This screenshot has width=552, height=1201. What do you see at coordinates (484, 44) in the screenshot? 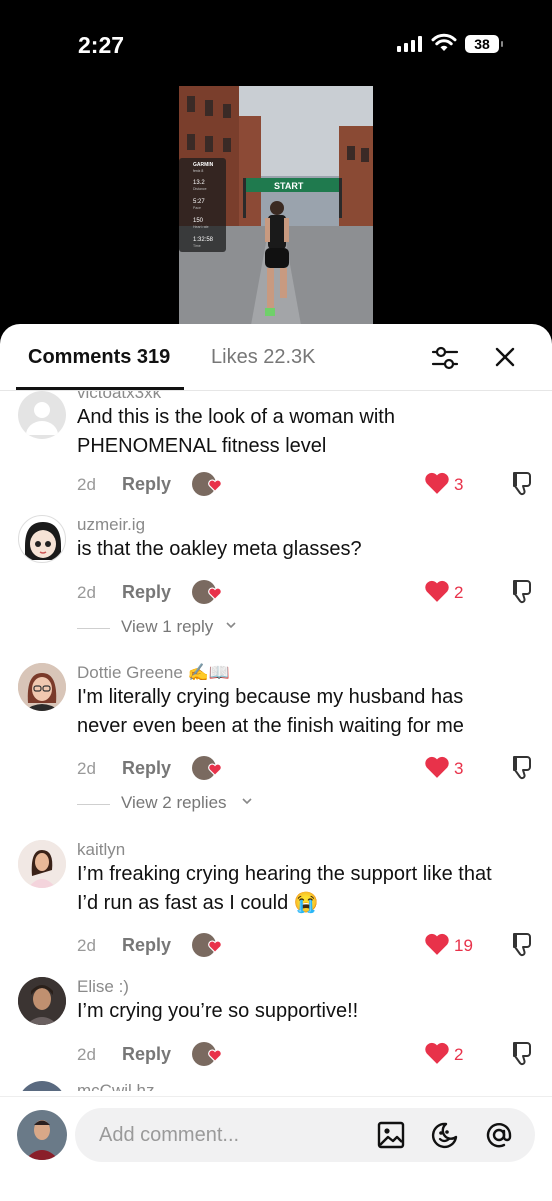
I see `battery-icon: 38` at bounding box center [484, 44].